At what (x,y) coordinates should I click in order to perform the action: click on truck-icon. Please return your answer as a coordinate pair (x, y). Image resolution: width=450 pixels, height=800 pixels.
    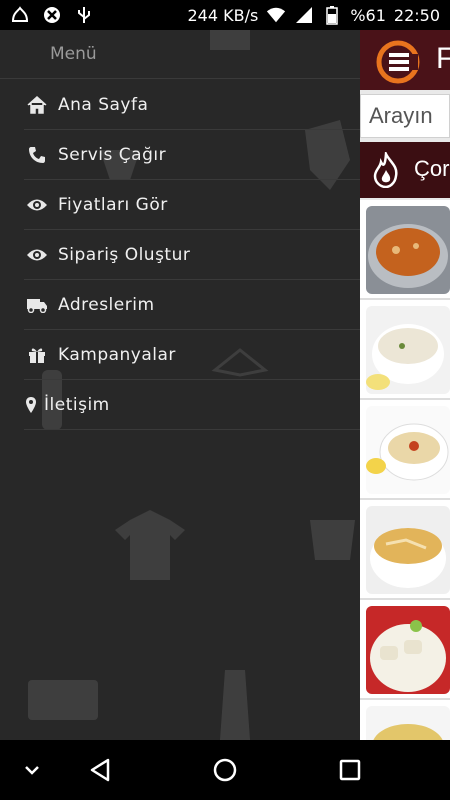
    Looking at the image, I should click on (37, 305).